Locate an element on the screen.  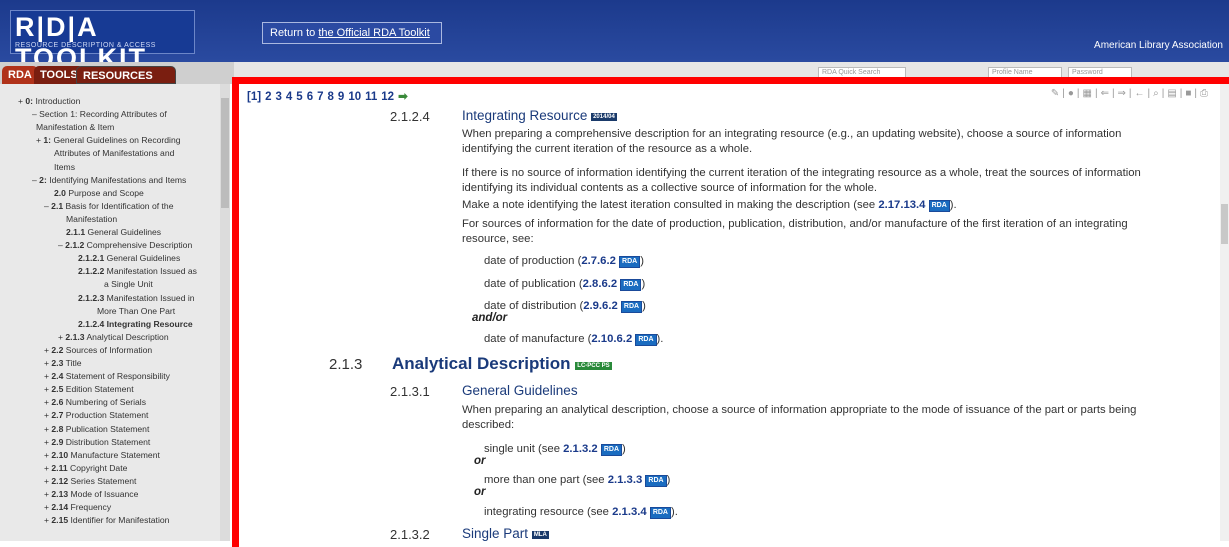
toc-item: More Than One Part is located at coordinates (136, 311).